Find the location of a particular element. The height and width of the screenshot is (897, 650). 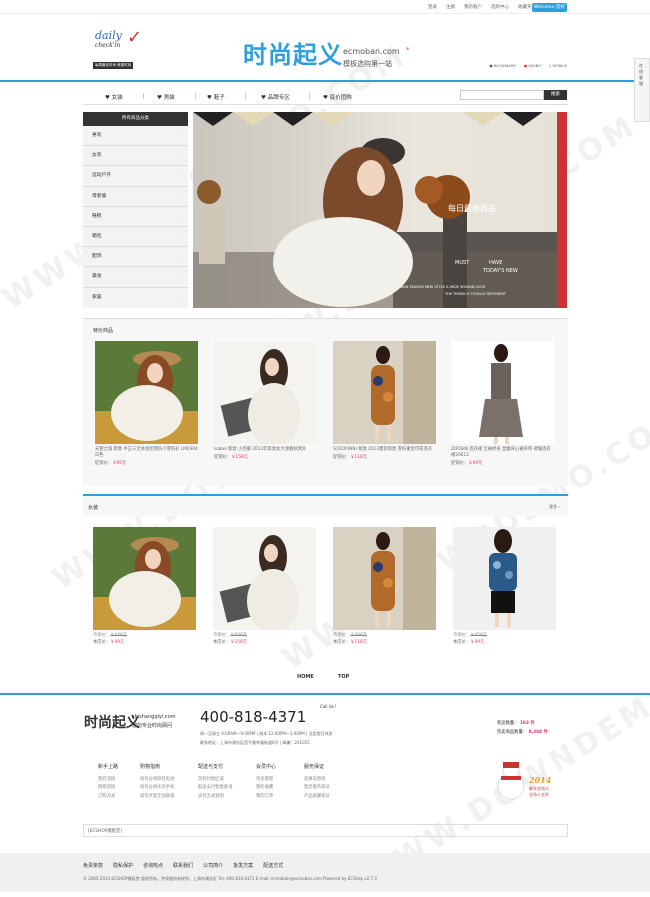

bottom-link: 免责条款 is located at coordinates (93, 865).